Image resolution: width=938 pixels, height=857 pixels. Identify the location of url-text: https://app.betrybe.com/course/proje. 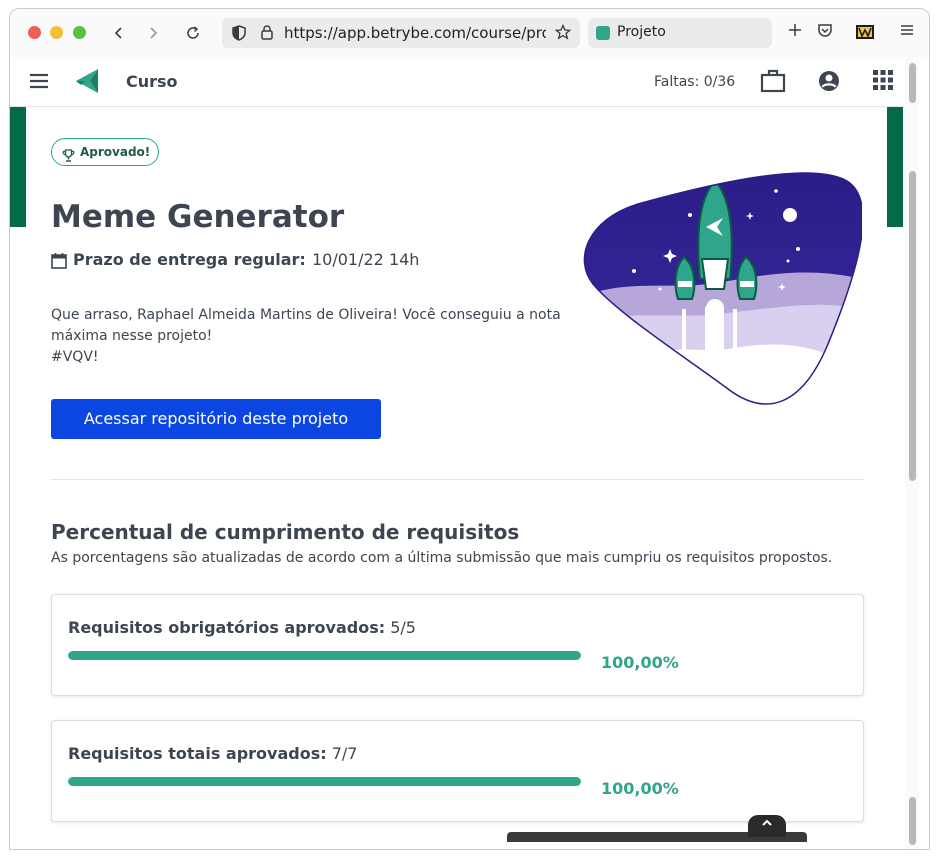
(415, 33).